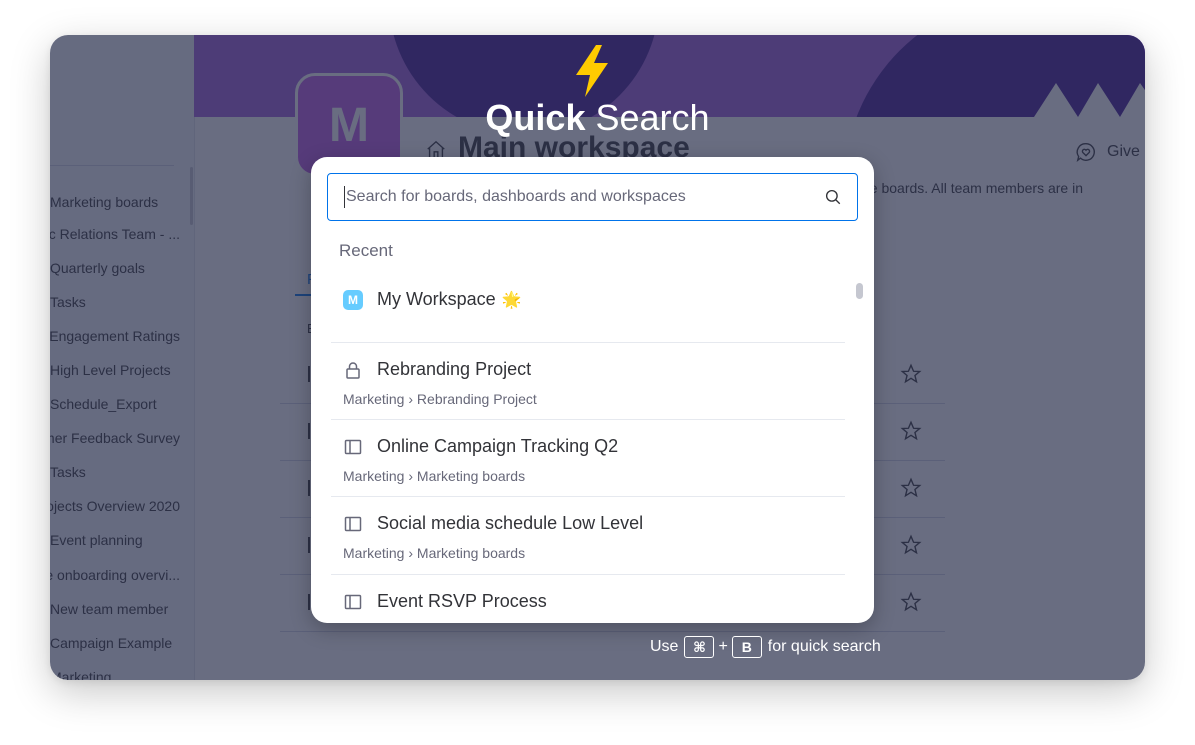 The height and width of the screenshot is (745, 1195). Describe the element at coordinates (588, 599) in the screenshot. I see `search-result-item: Event RSVP Process` at that location.